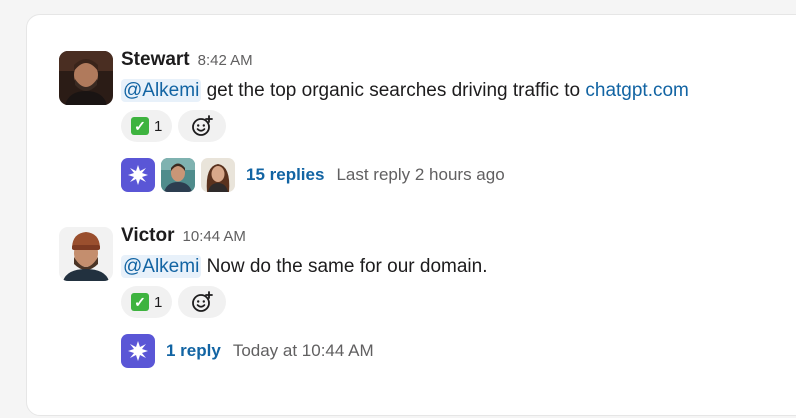 Image resolution: width=796 pixels, height=418 pixels. I want to click on message-text: @Alkemi Now do the same for our domain., so click(458, 267).